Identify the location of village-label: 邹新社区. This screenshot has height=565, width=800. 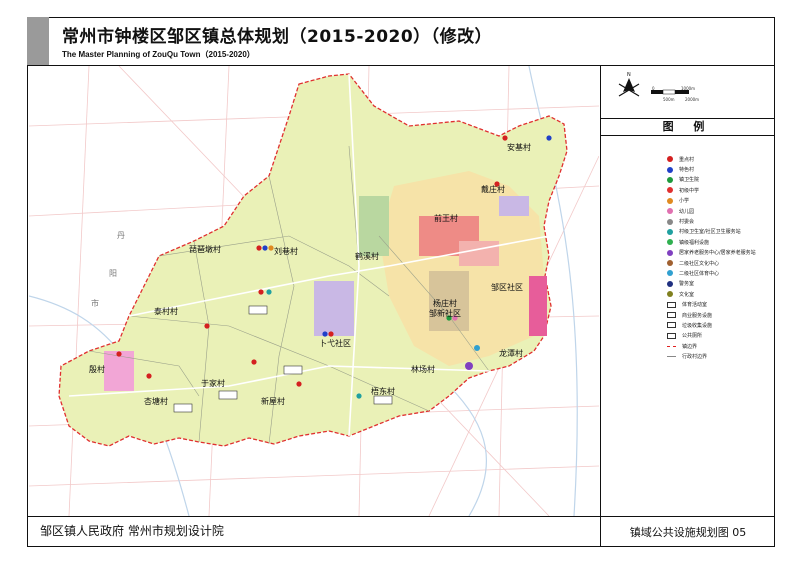
(445, 313).